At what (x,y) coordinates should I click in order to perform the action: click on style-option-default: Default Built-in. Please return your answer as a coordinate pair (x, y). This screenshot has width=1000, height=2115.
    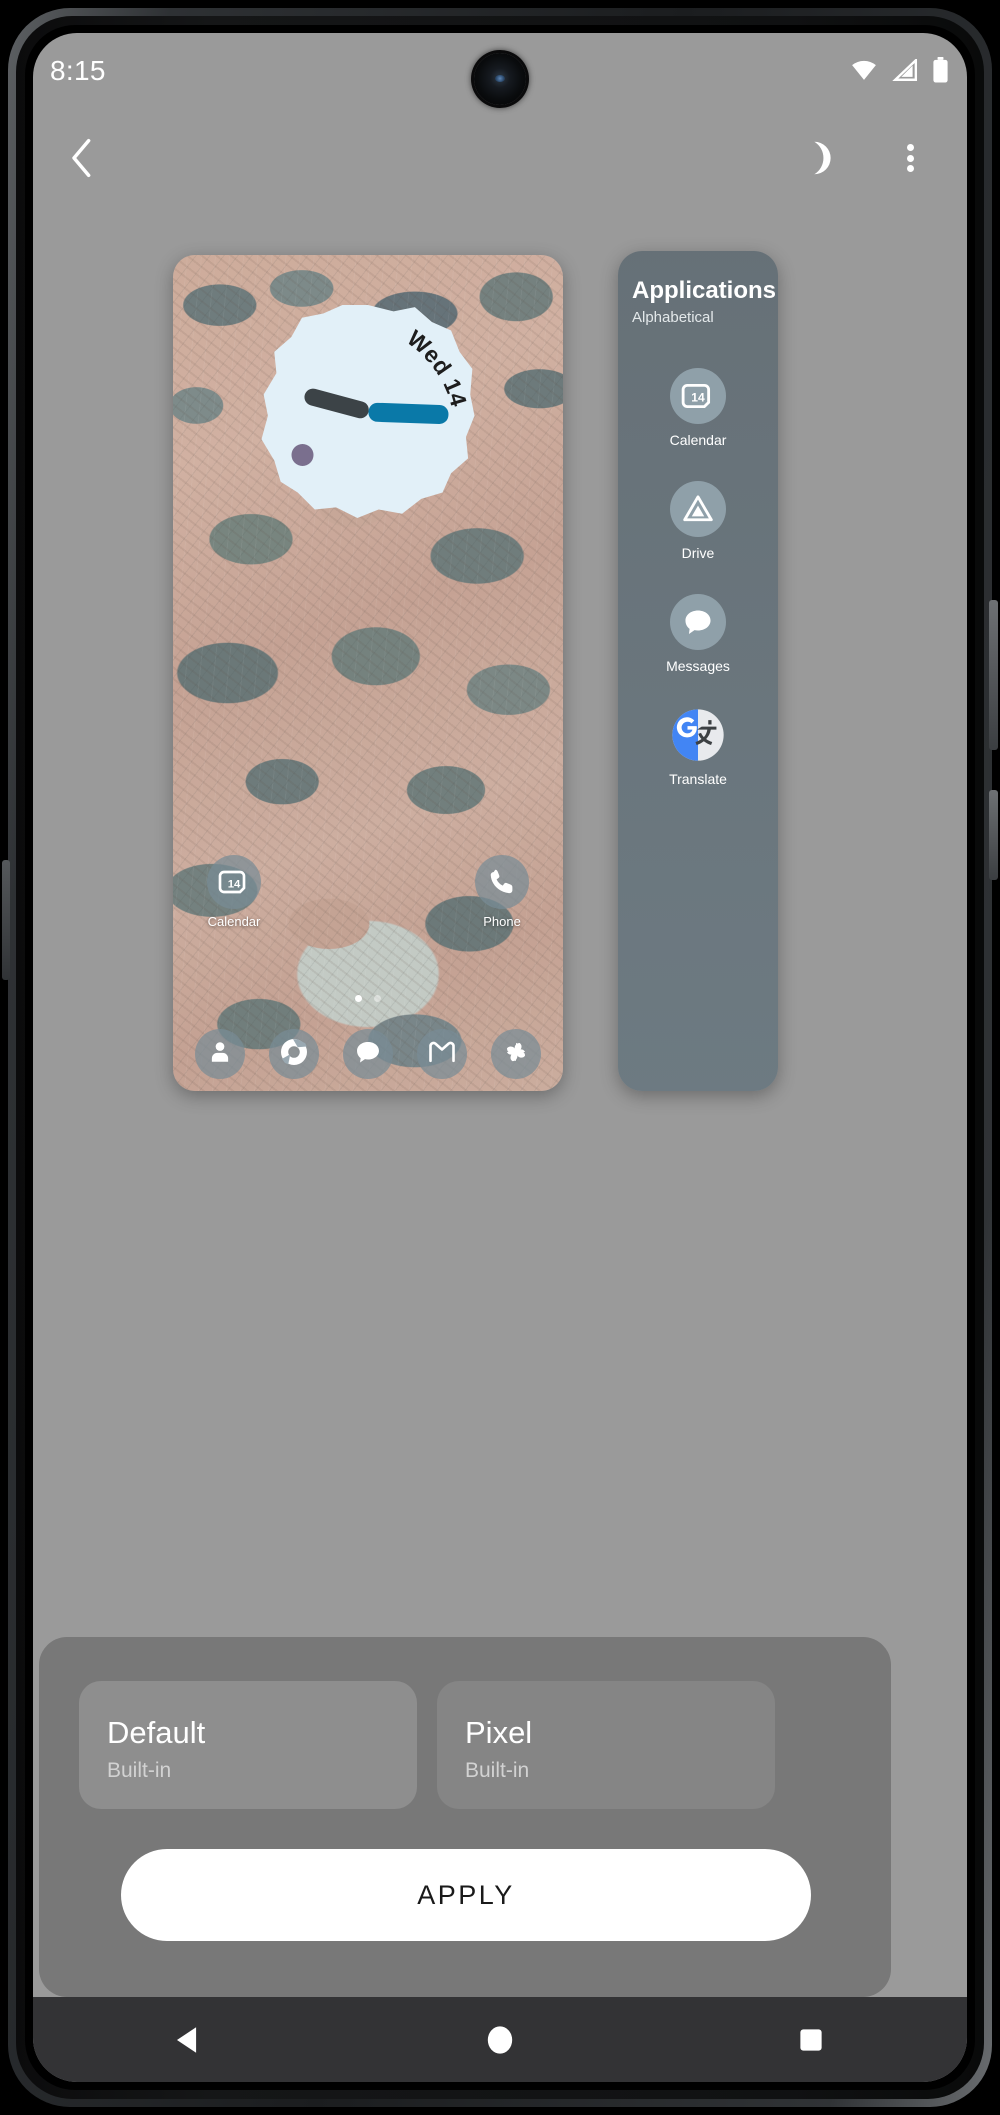
    Looking at the image, I should click on (248, 1745).